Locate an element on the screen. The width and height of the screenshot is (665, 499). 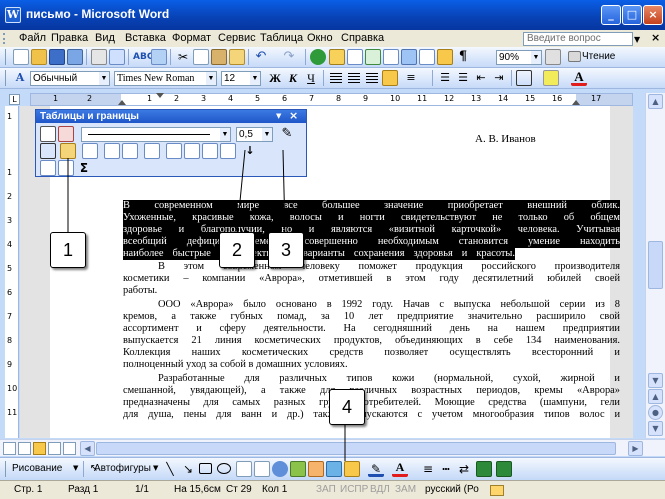
callout-3: 3 is located at coordinates (286, 250).